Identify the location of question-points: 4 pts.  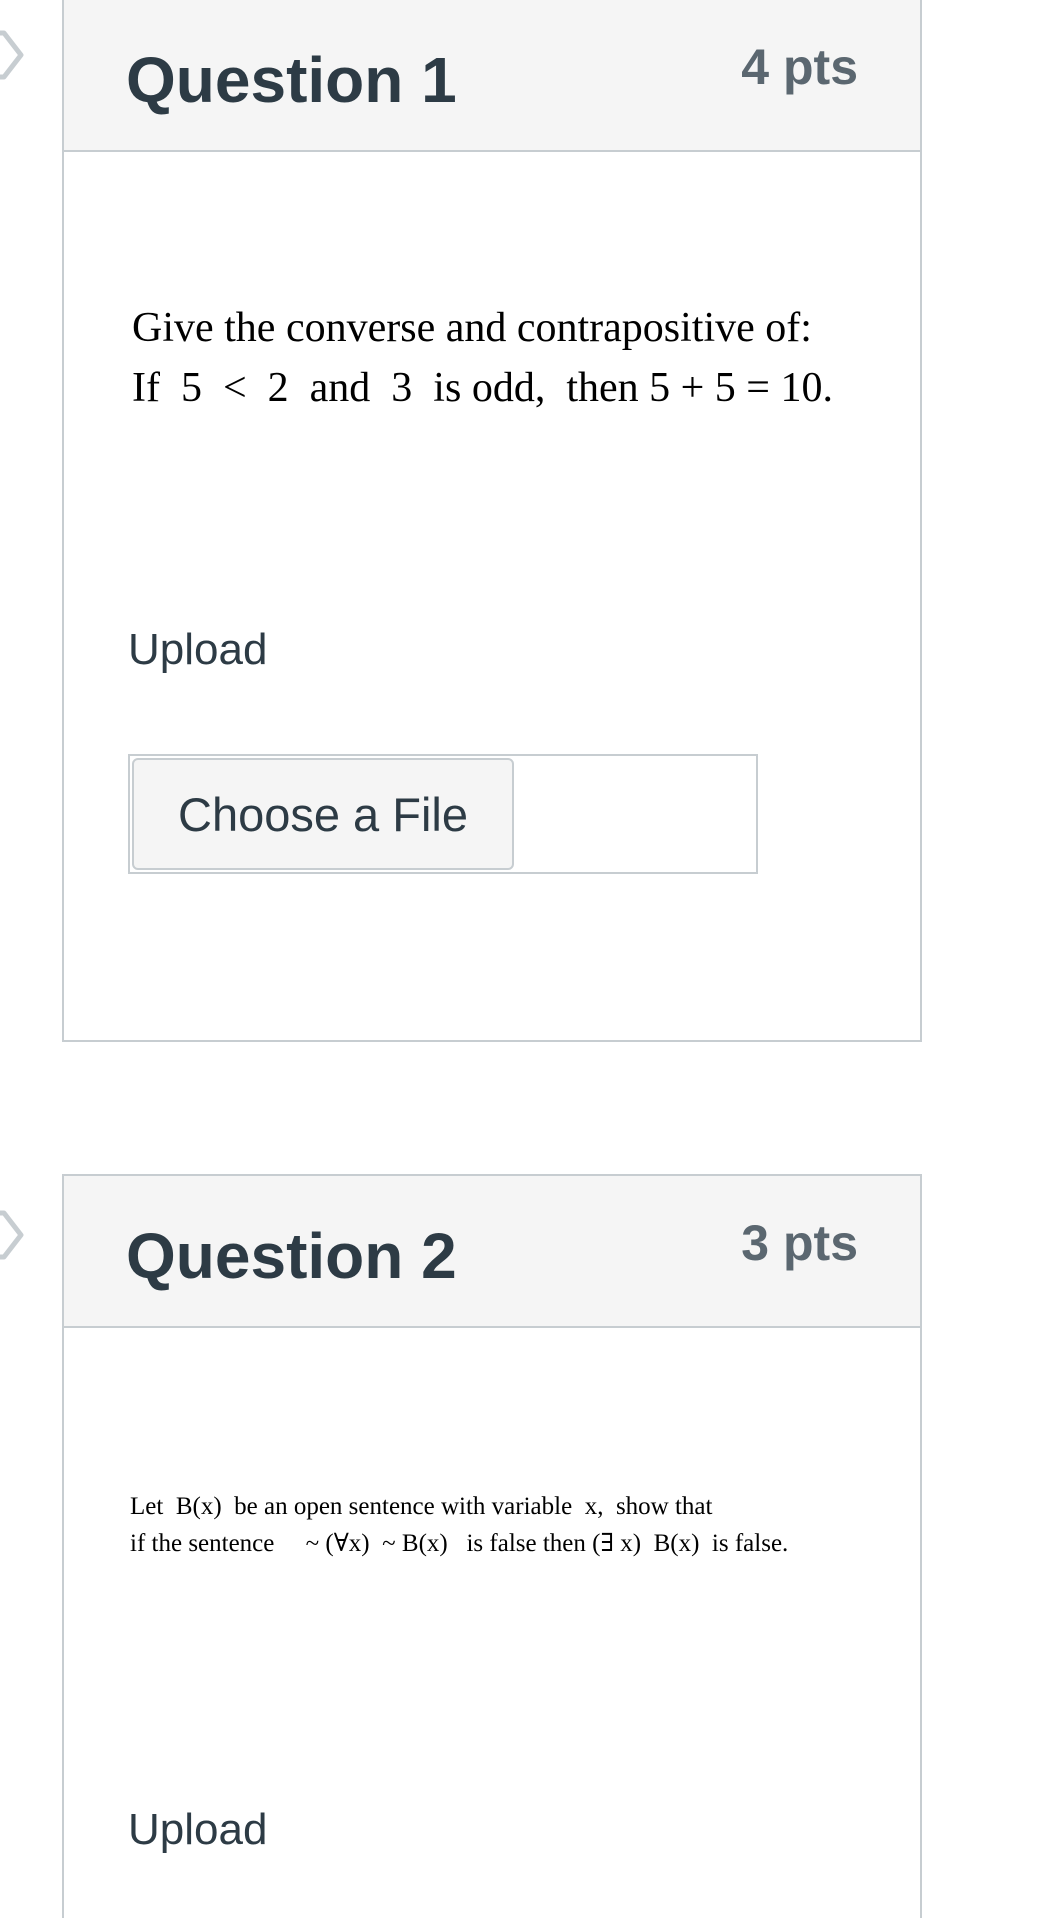
(799, 67).